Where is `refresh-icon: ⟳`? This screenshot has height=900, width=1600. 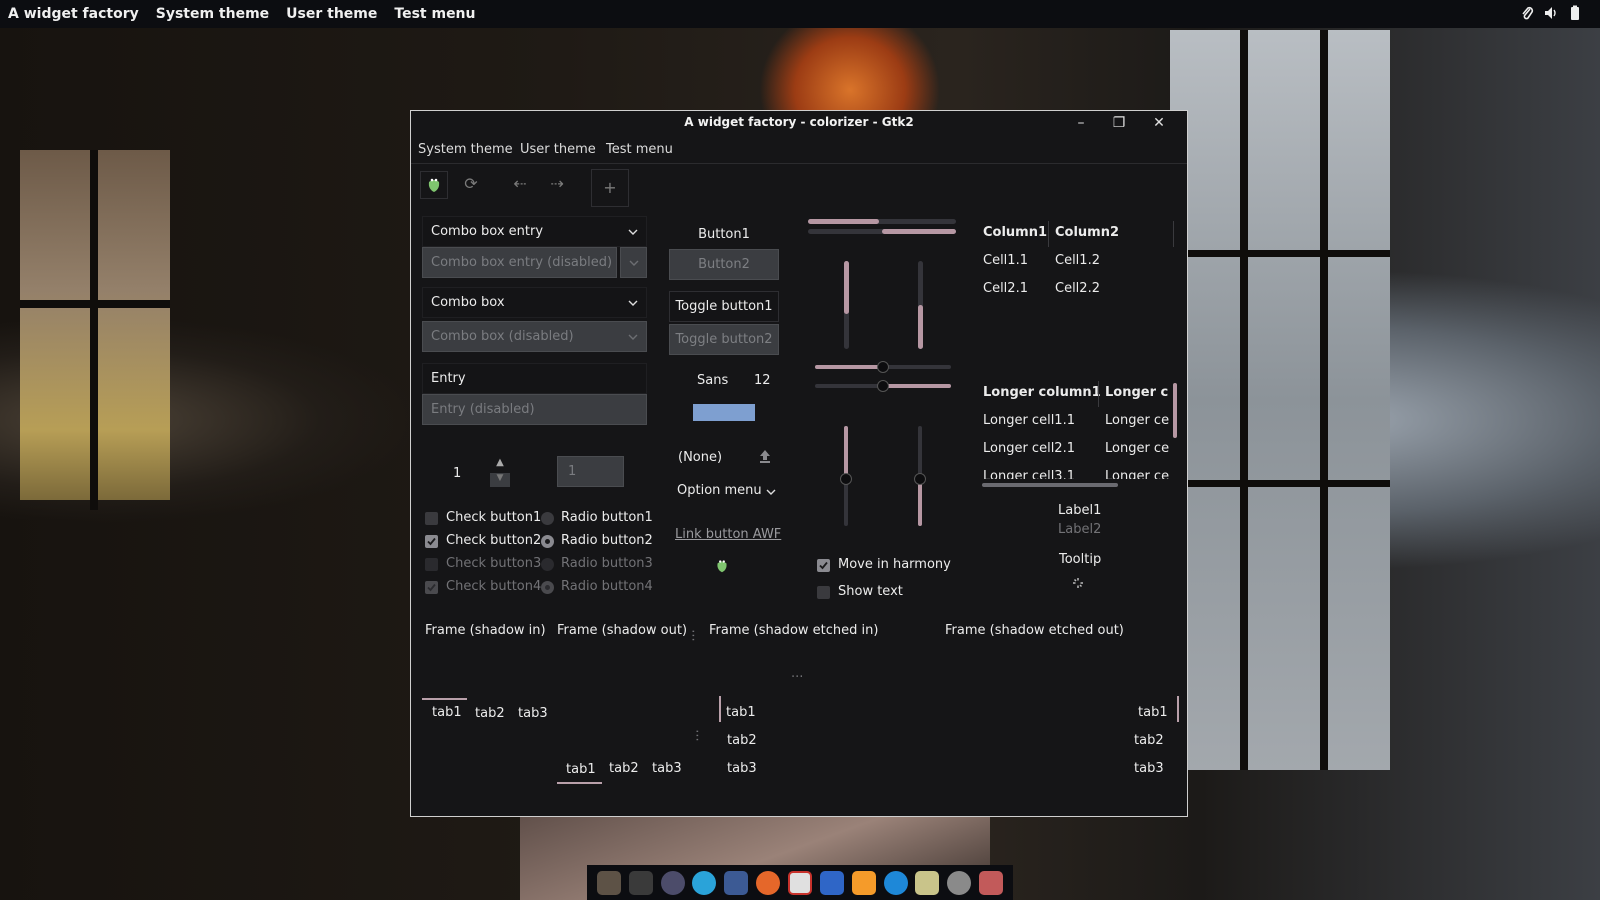 refresh-icon: ⟳ is located at coordinates (471, 184).